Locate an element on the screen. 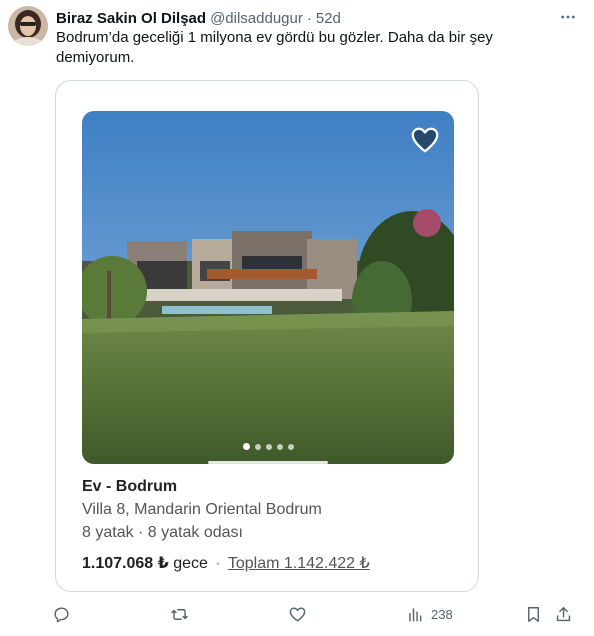 This screenshot has width=594, height=636. action-bar: 238 is located at coordinates (317, 614).